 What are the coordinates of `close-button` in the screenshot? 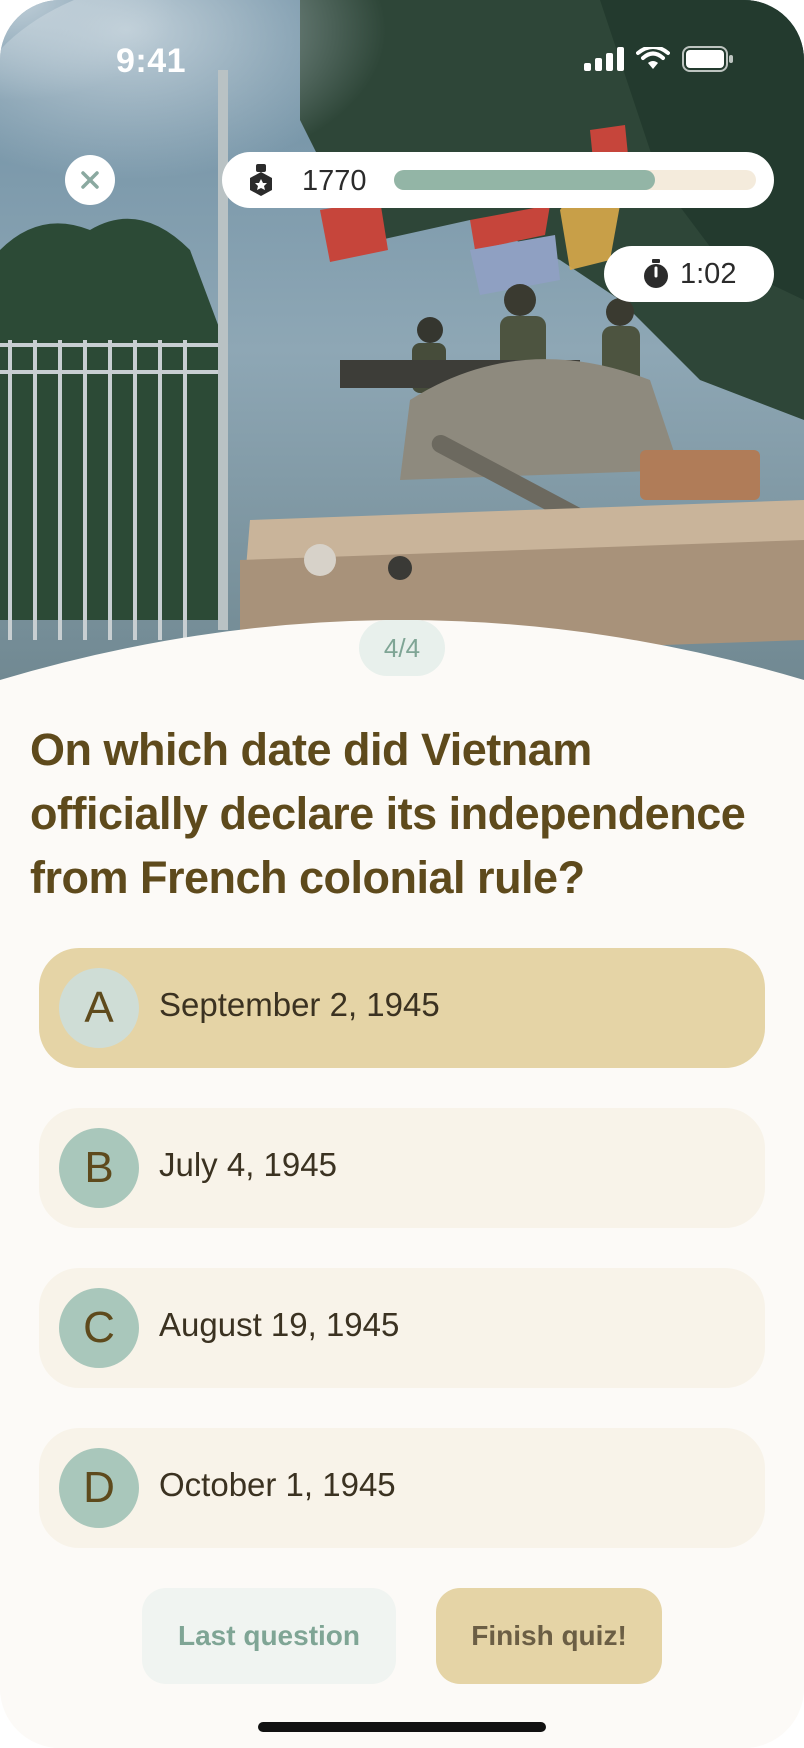 It's located at (90, 180).